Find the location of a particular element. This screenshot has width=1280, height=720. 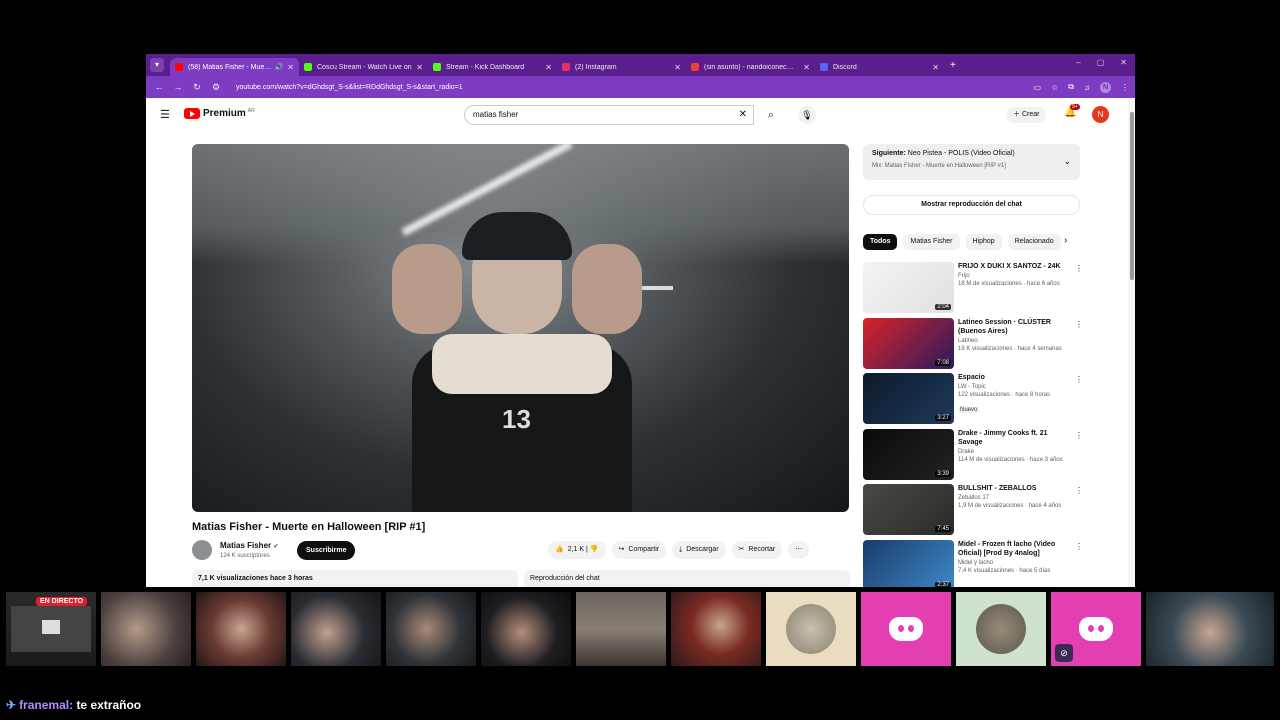

channel-name: Midel y lacho is located at coordinates (1014, 563).